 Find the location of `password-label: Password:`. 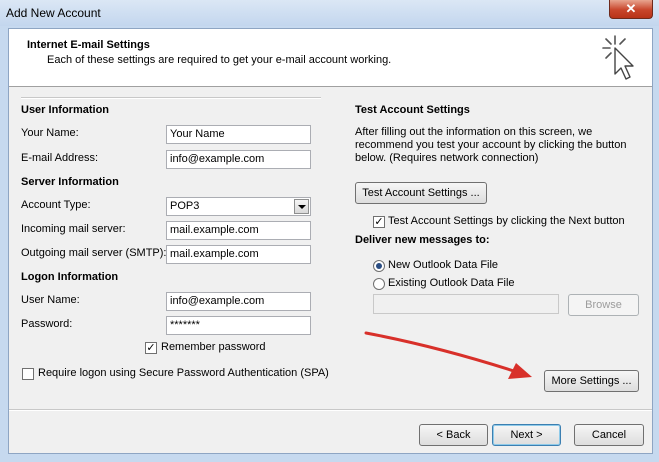

password-label: Password: is located at coordinates (47, 324).